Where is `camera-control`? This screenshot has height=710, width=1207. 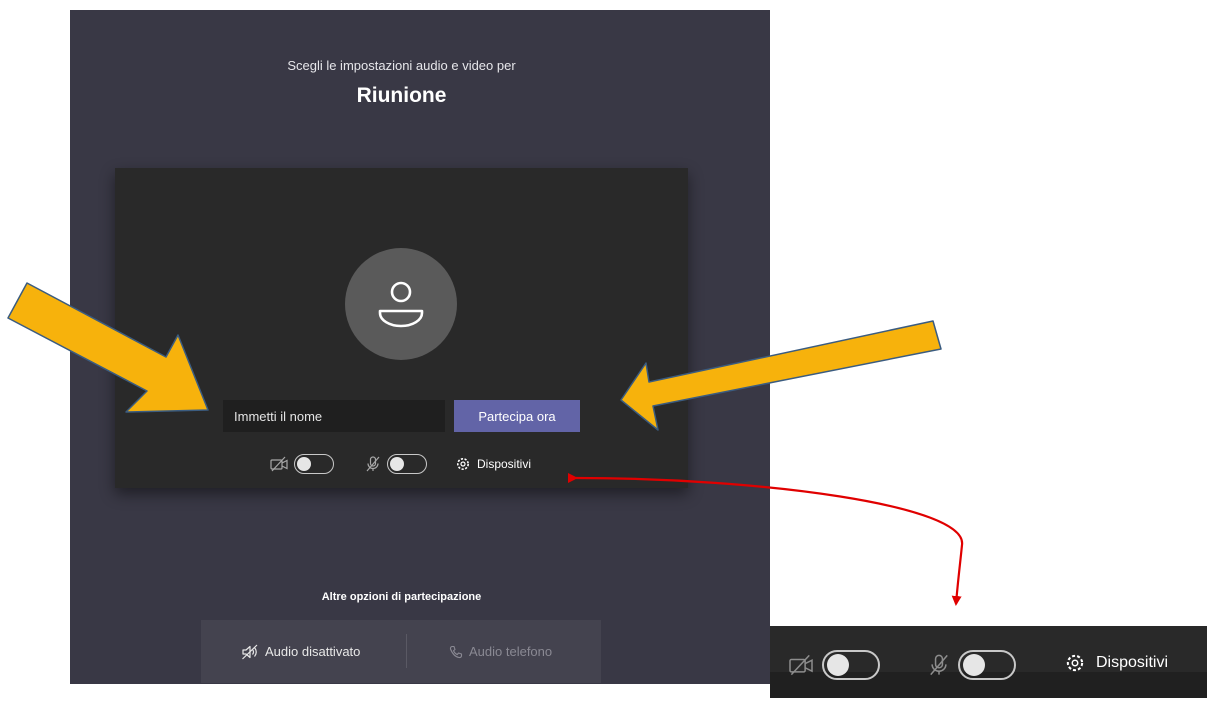
camera-control is located at coordinates (302, 464).